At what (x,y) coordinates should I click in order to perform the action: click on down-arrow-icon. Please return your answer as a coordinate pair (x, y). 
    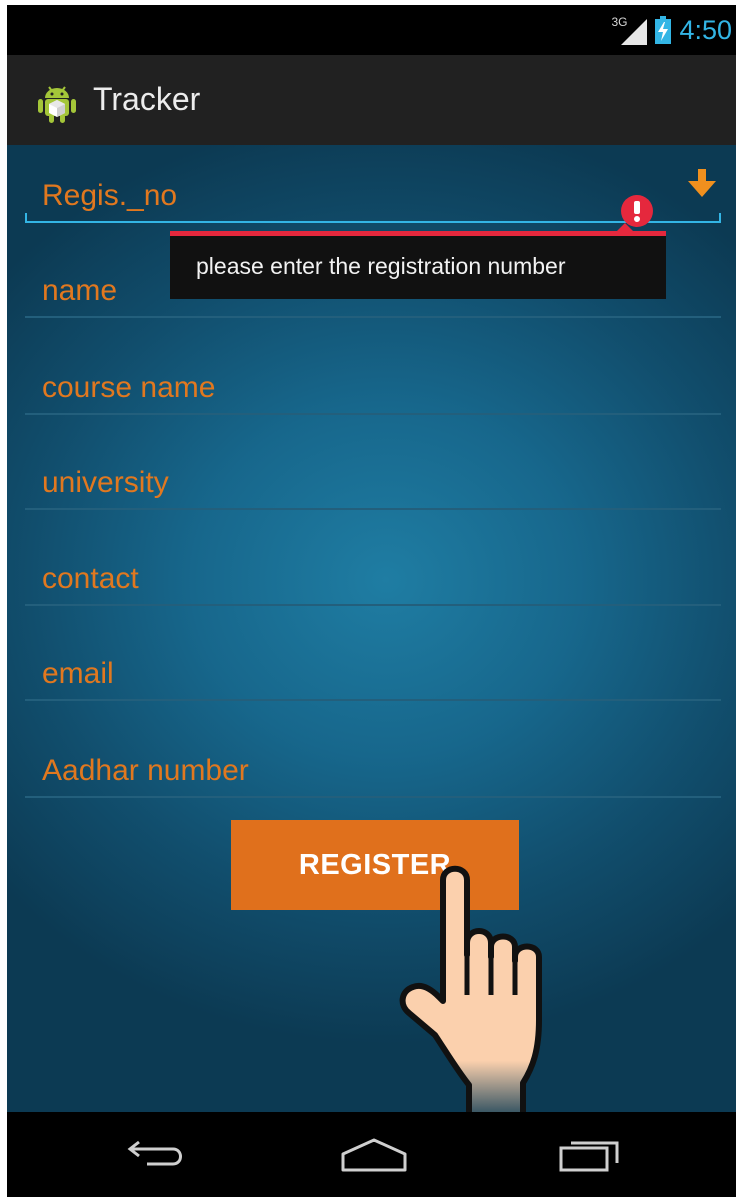
    Looking at the image, I should click on (702, 186).